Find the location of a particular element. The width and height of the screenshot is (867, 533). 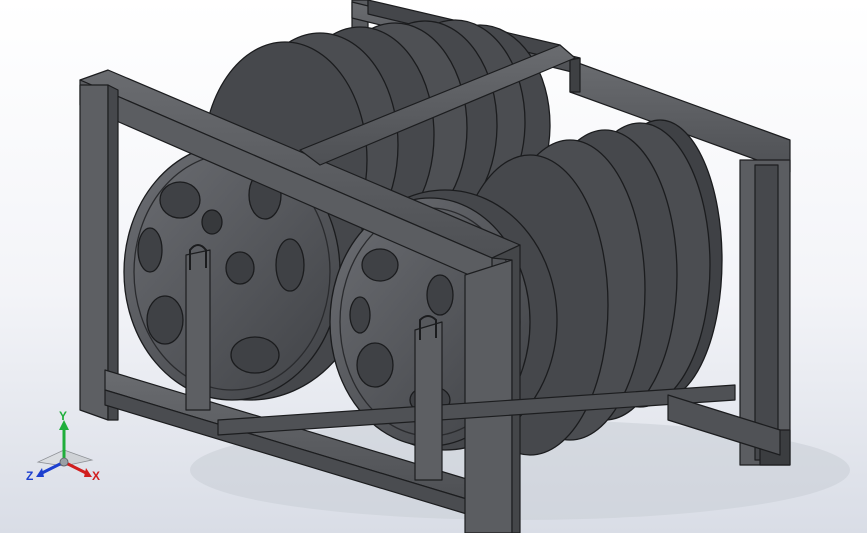

triad-origin is located at coordinates (64, 462).